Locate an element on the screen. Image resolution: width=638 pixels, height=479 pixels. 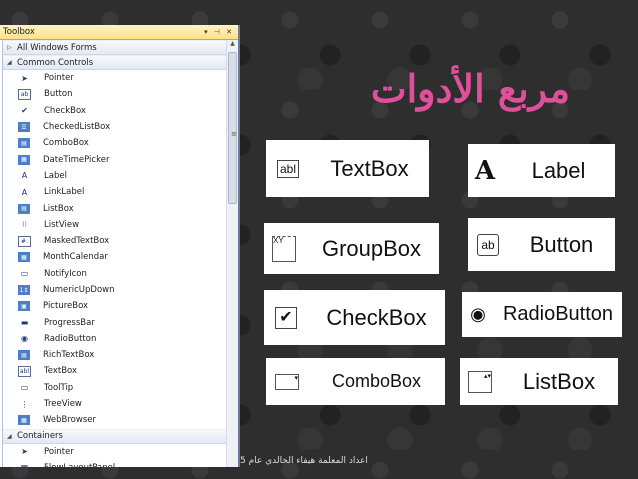
checkedlistbox-icon: ☰ is located at coordinates (24, 127).